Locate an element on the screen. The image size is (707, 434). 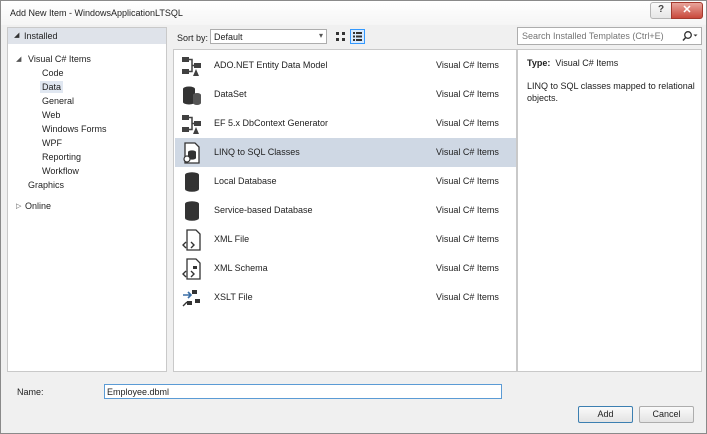
template-name: XML Schema is located at coordinates (241, 268).